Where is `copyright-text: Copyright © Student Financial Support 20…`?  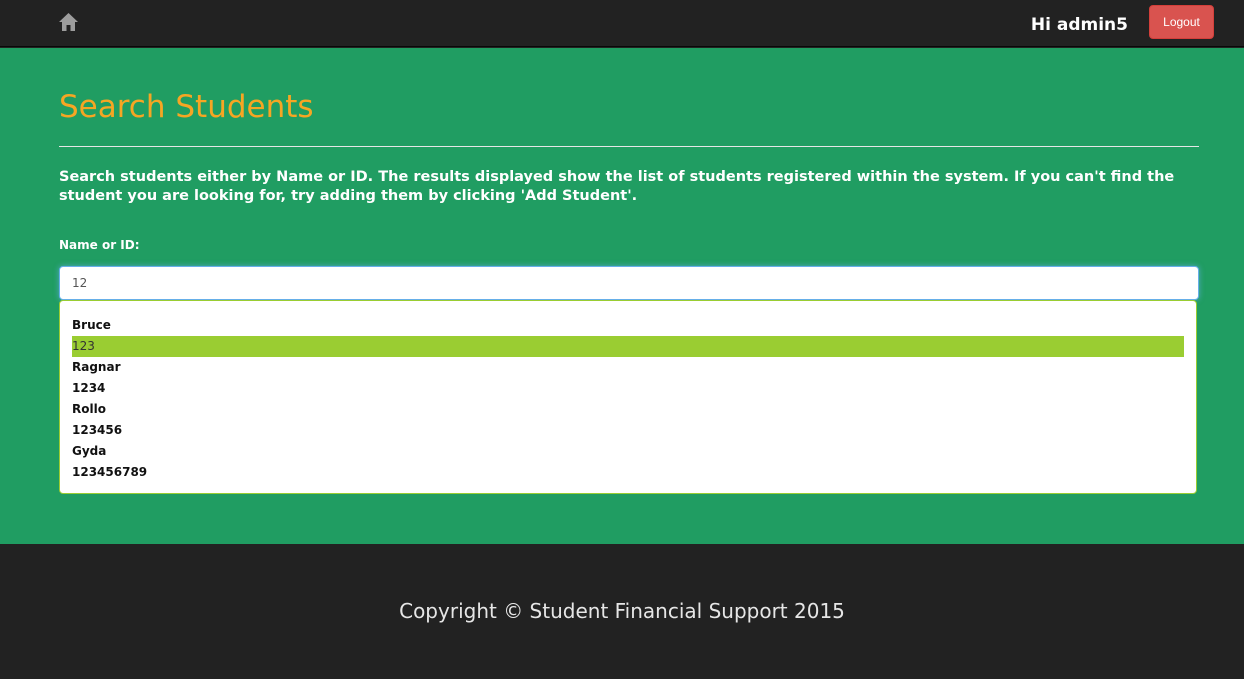 copyright-text: Copyright © Student Financial Support 20… is located at coordinates (622, 611).